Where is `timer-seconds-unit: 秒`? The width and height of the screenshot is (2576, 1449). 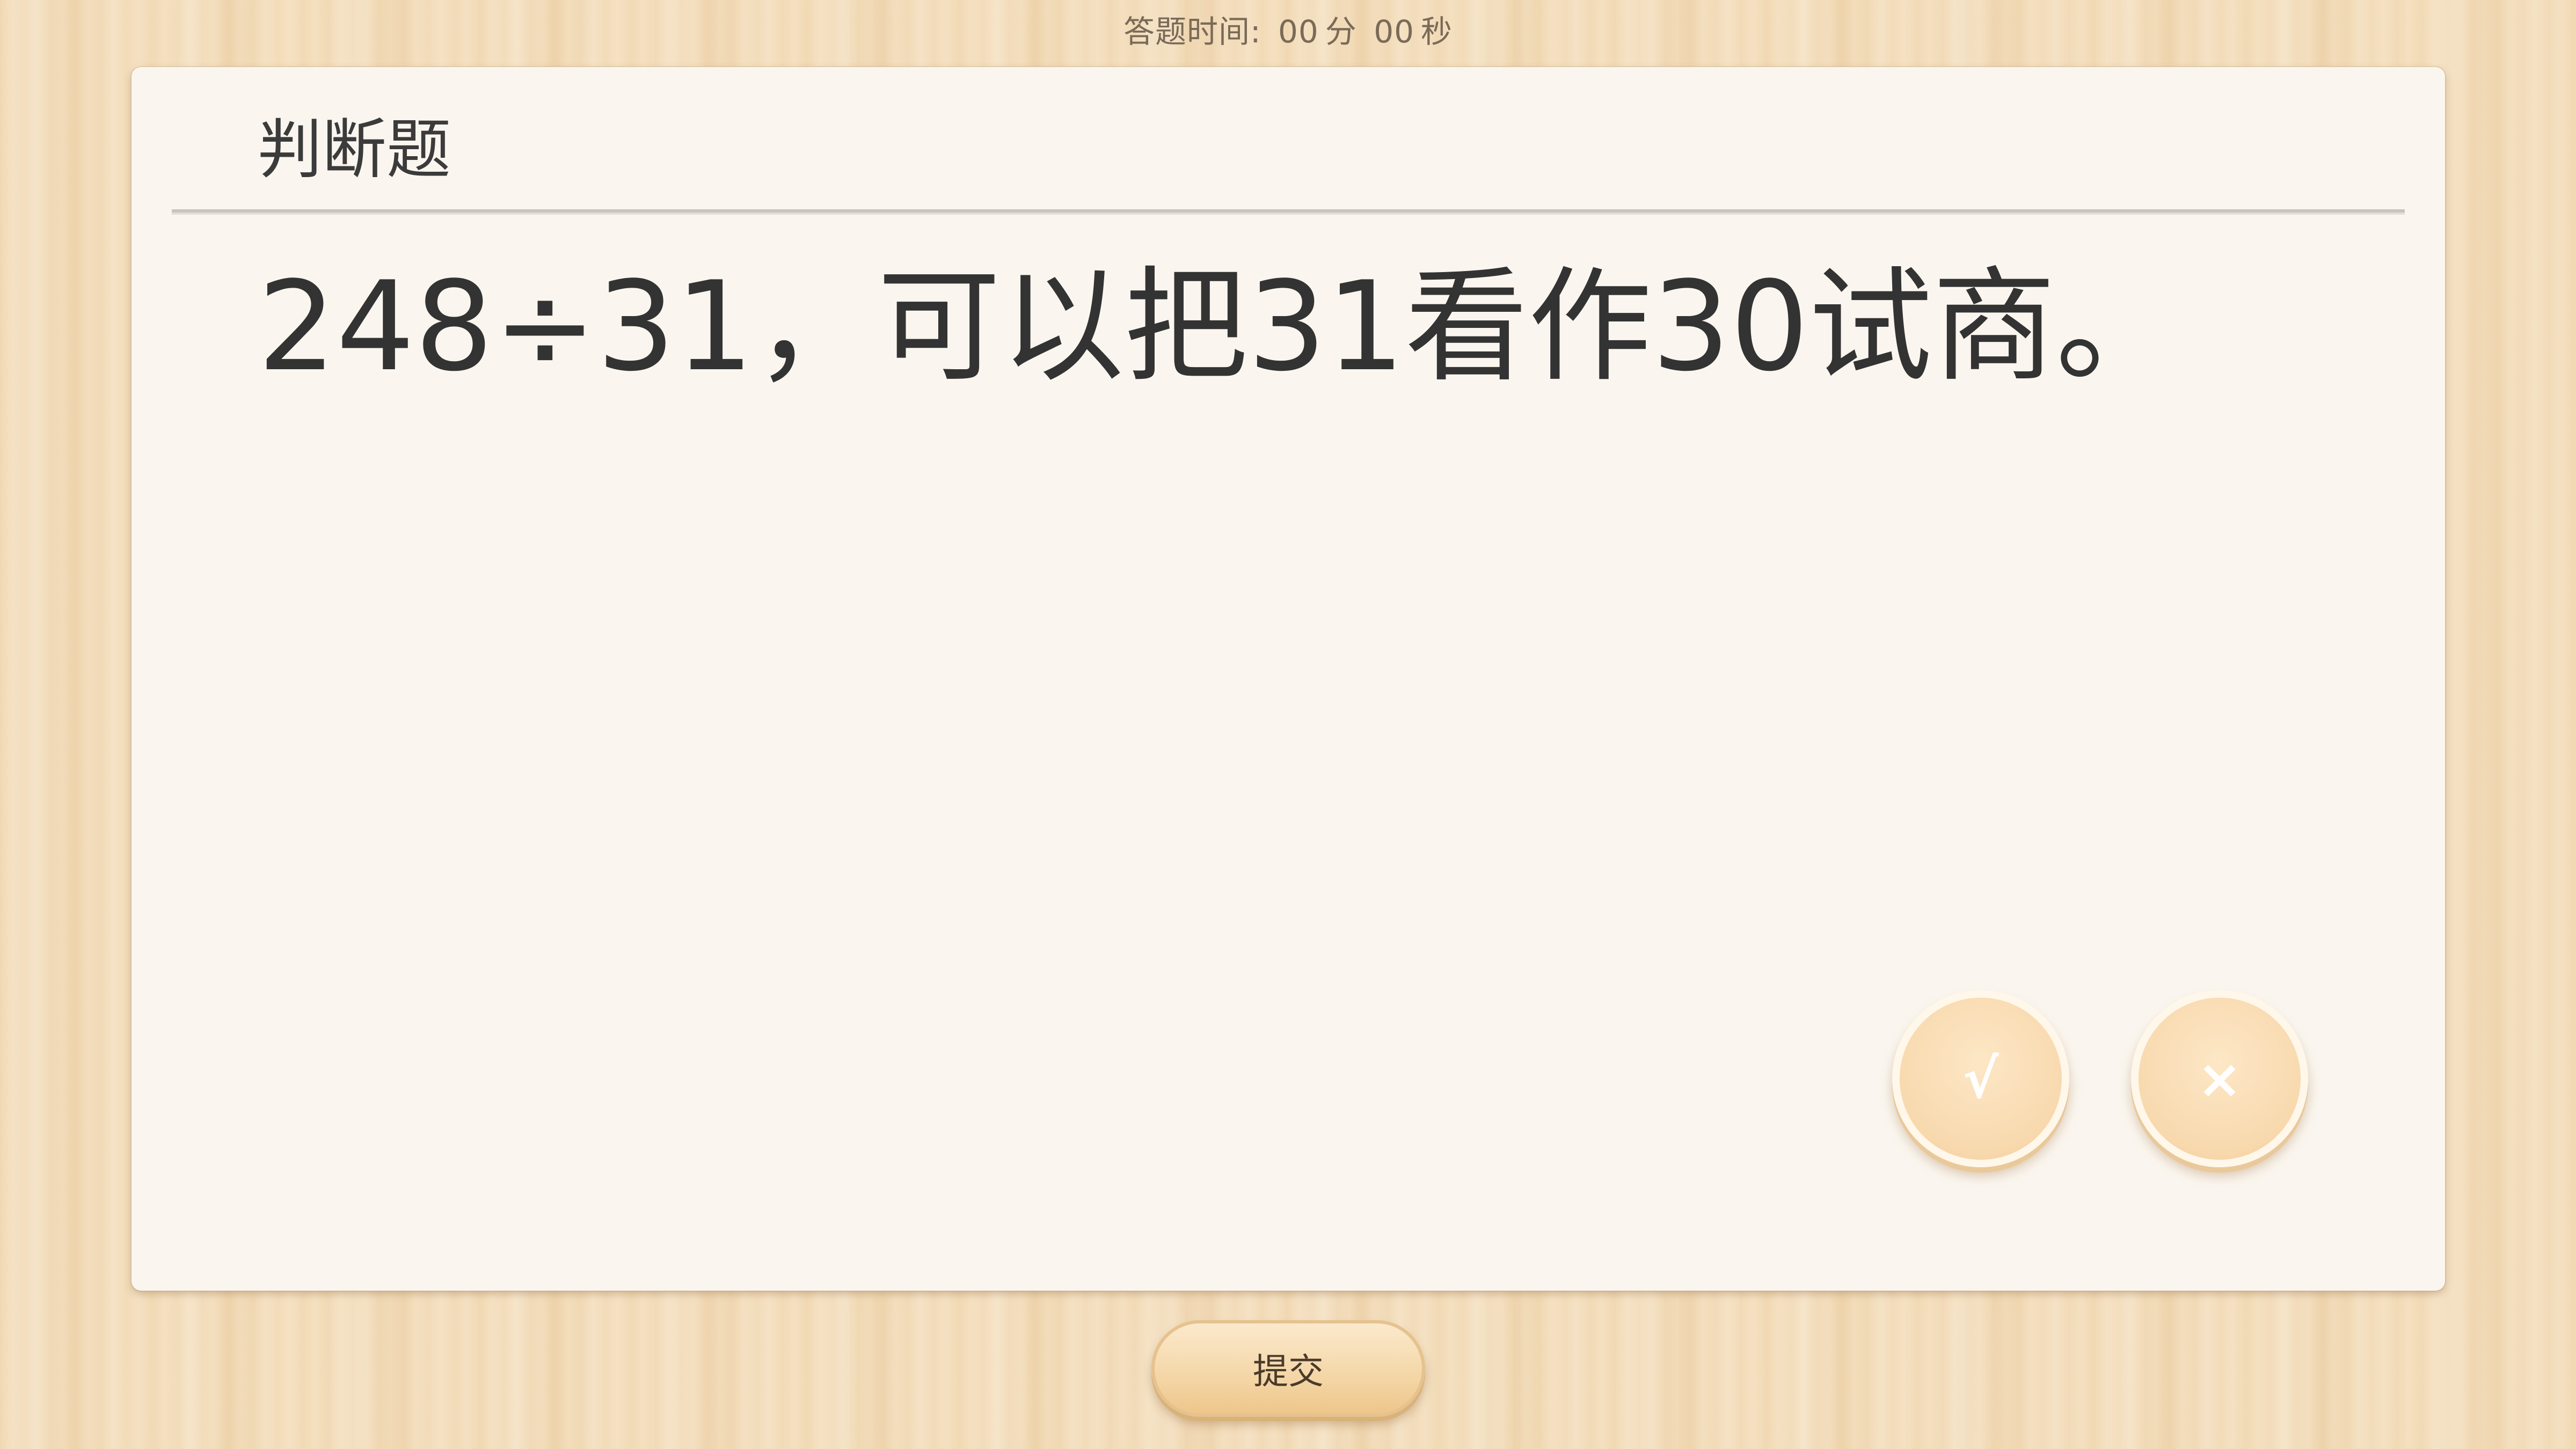 timer-seconds-unit: 秒 is located at coordinates (1437, 31).